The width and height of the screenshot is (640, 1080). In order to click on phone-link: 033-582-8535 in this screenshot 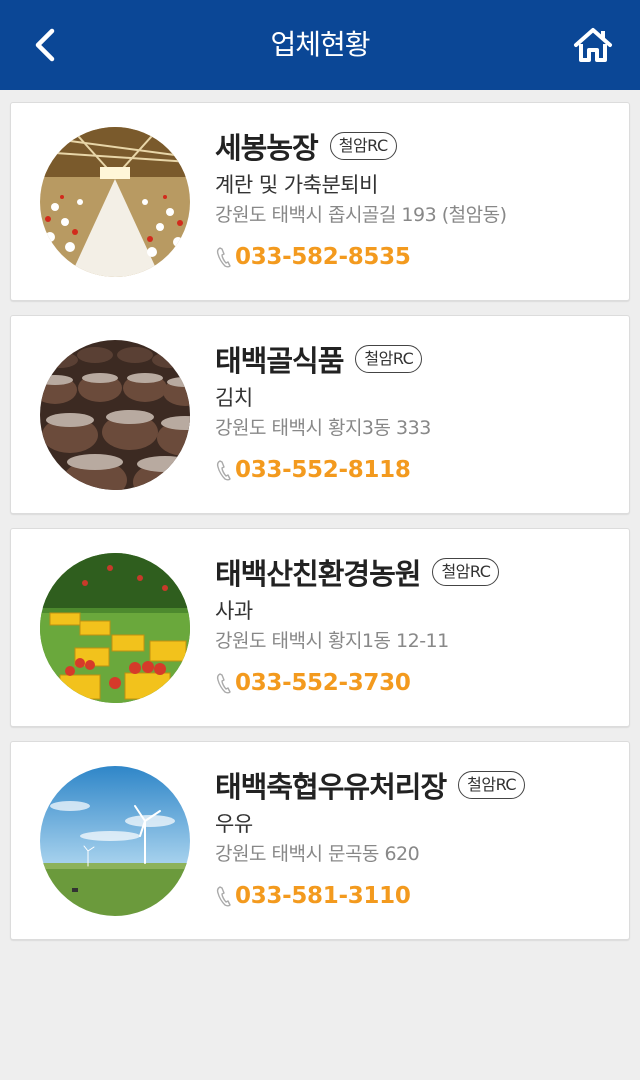, I will do `click(417, 257)`.